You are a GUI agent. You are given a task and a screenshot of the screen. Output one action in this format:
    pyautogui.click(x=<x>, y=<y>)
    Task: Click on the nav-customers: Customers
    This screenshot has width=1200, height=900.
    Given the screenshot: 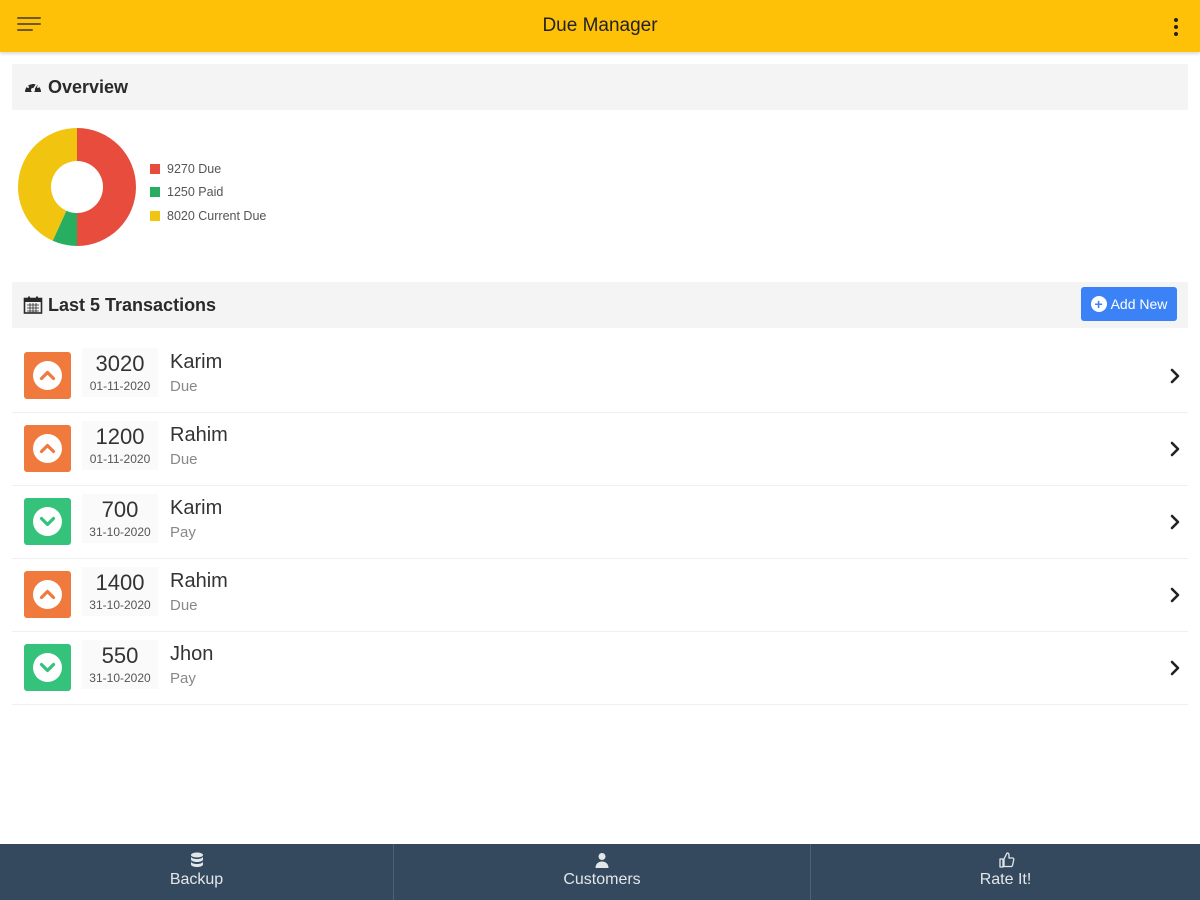 What is the action you would take?
    pyautogui.click(x=601, y=872)
    